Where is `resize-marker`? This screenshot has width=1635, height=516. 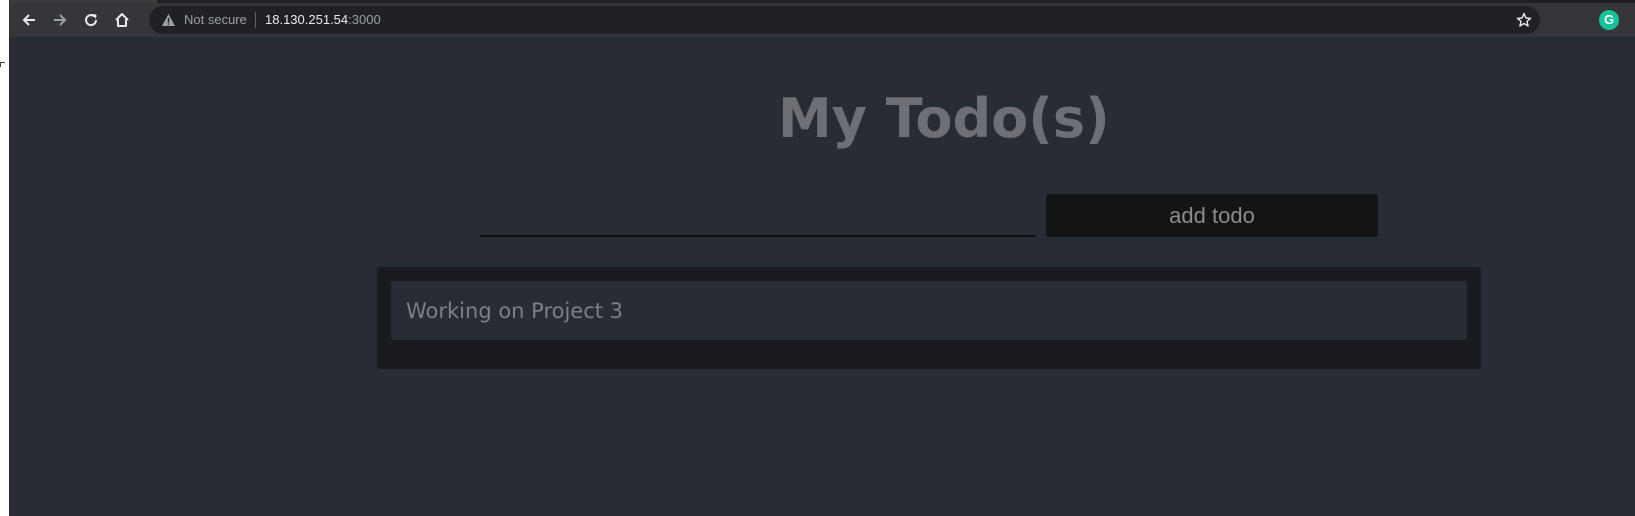
resize-marker is located at coordinates (2, 64).